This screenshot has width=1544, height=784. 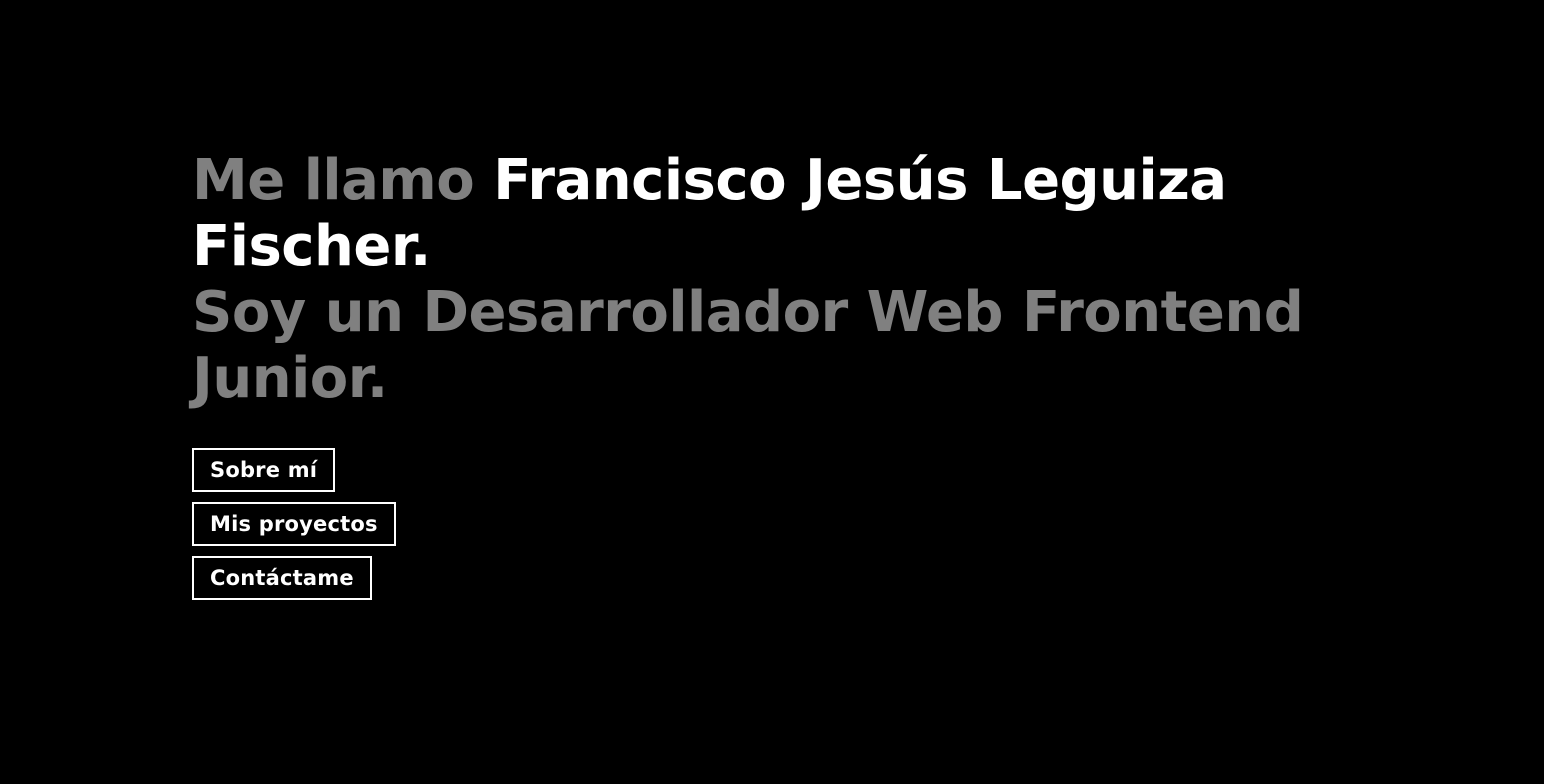 What do you see at coordinates (282, 578) in the screenshot?
I see `contact-button: Contáctame` at bounding box center [282, 578].